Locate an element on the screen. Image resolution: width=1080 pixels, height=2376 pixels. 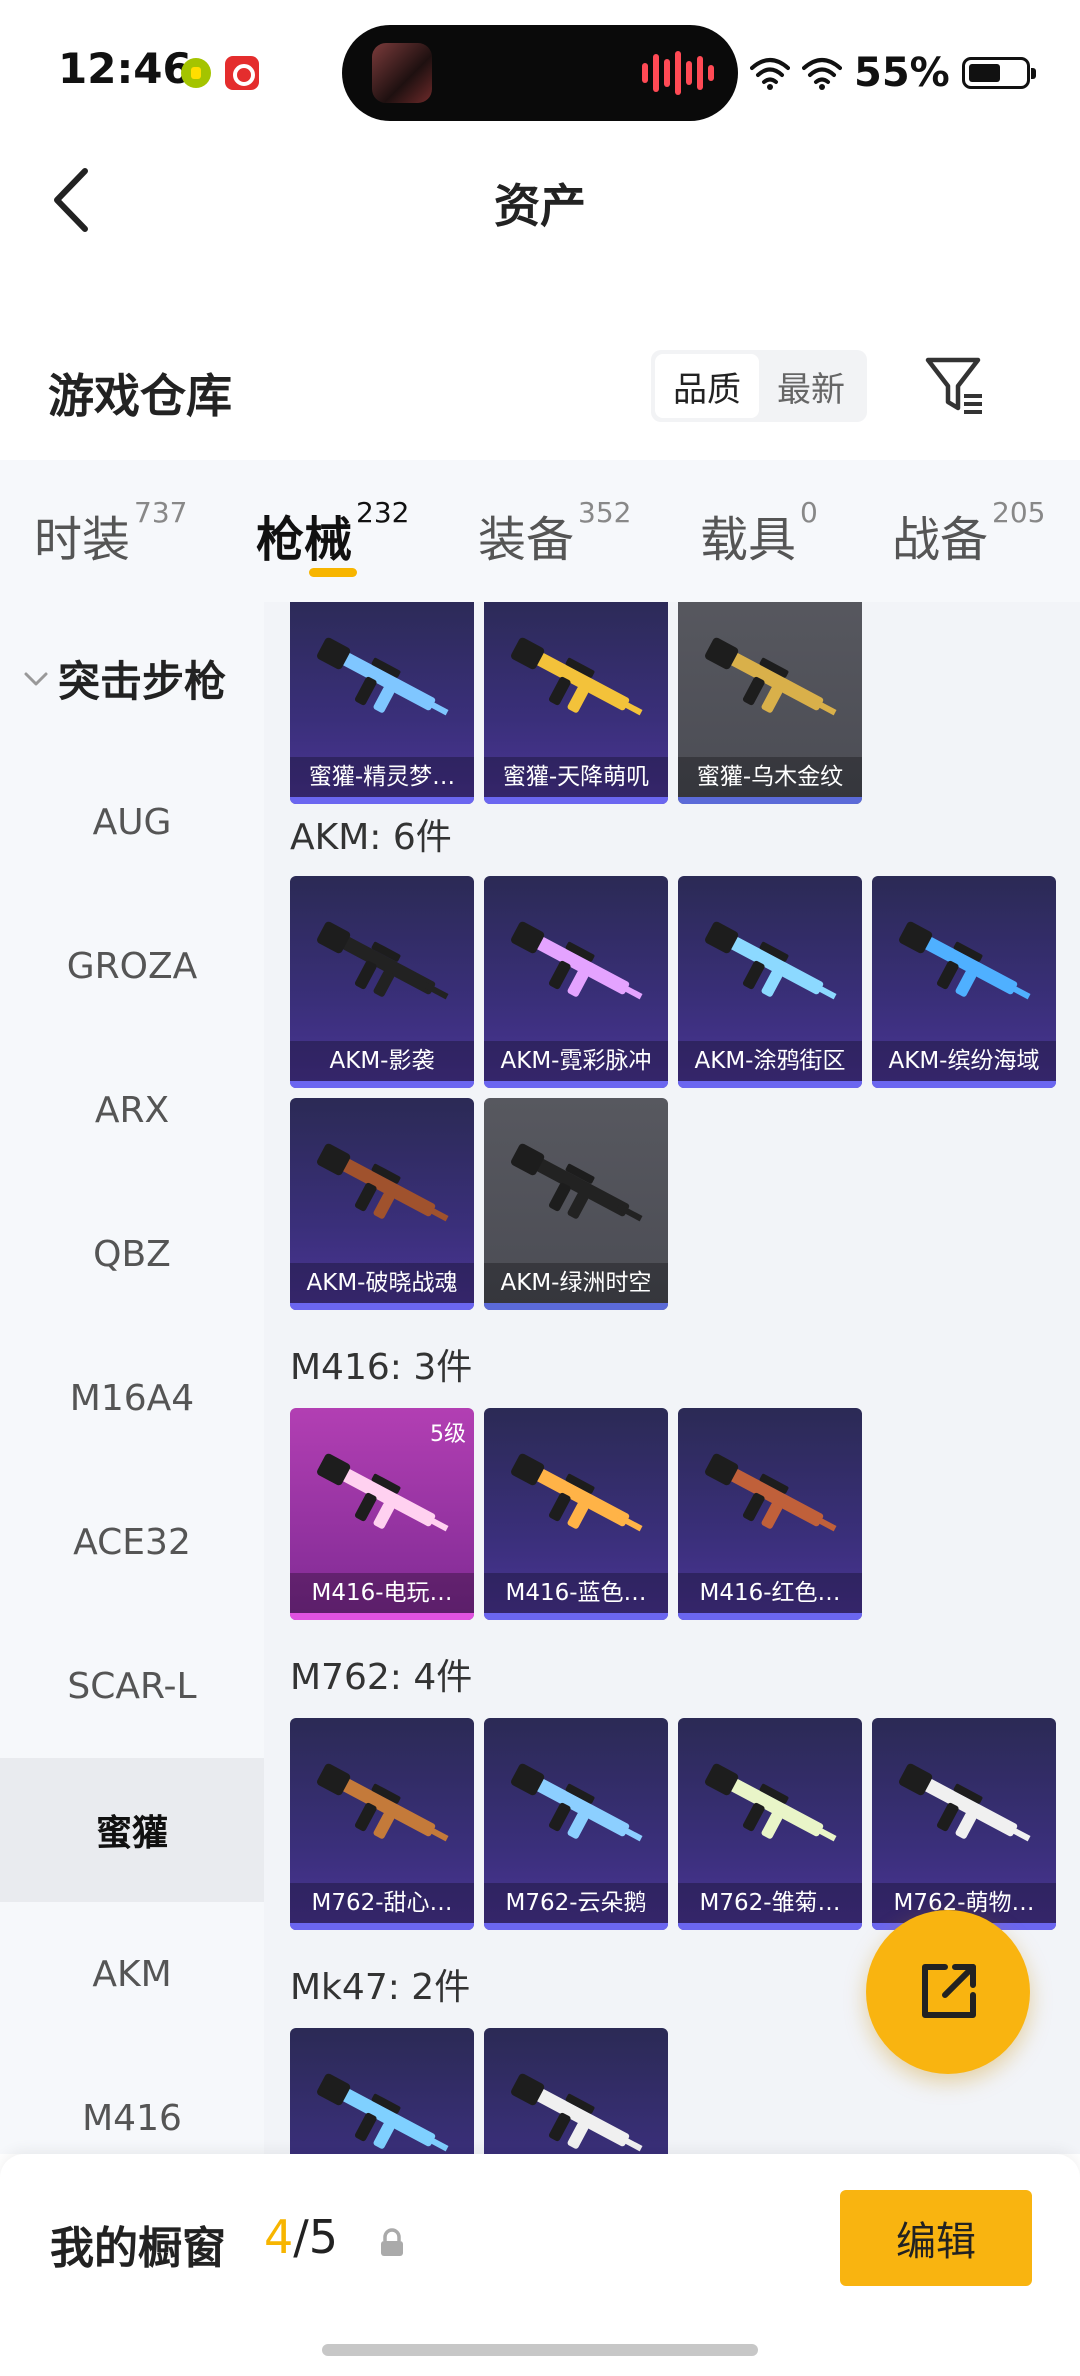
group-title-m416: M416: 3件 is located at coordinates (381, 1367).